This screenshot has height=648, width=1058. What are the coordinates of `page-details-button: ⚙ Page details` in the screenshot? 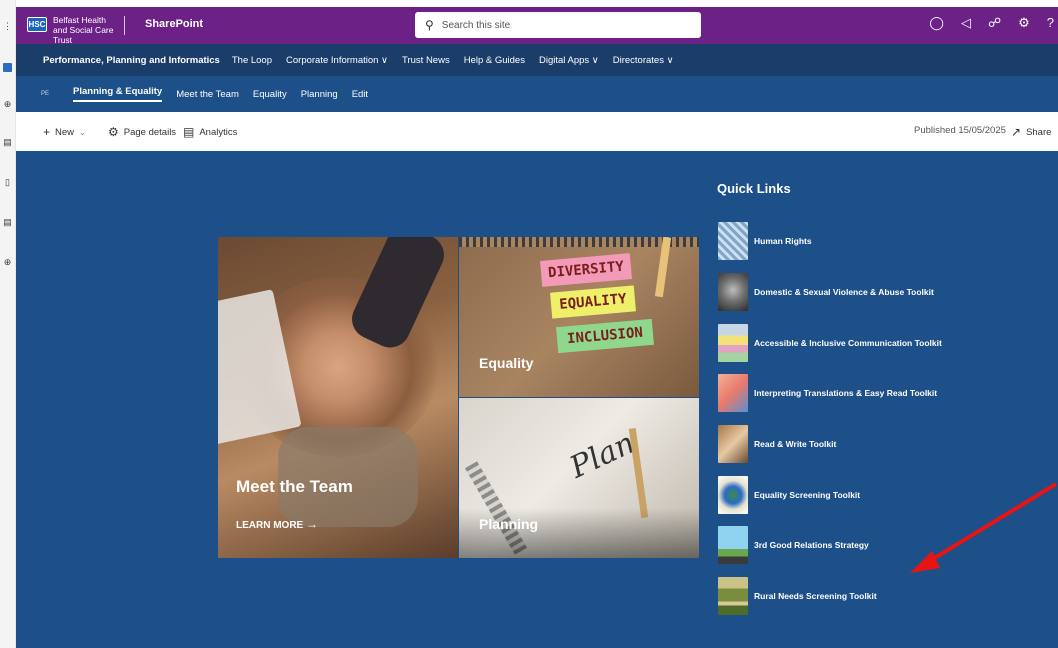 It's located at (142, 132).